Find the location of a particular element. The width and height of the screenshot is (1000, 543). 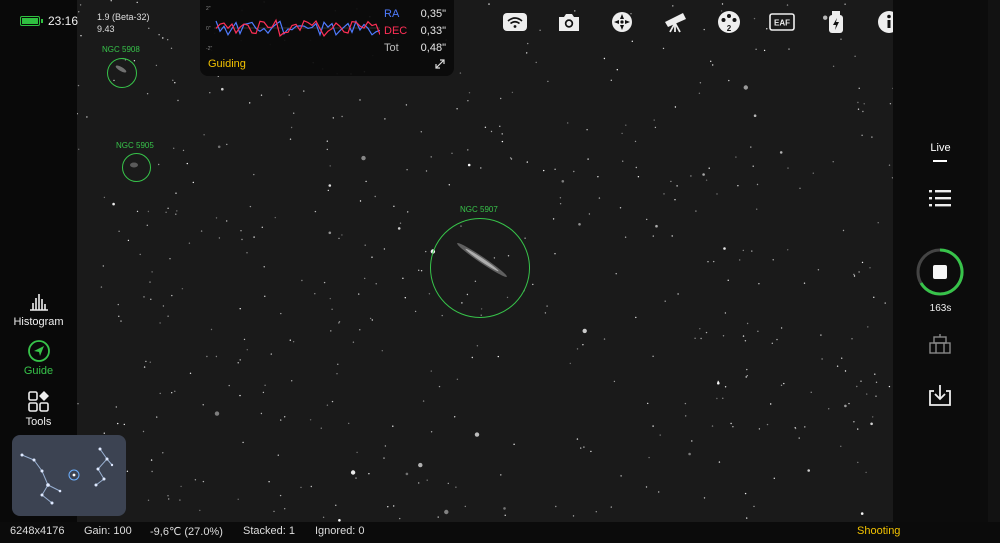

tot-row: Tot 0,48" is located at coordinates (415, 48).